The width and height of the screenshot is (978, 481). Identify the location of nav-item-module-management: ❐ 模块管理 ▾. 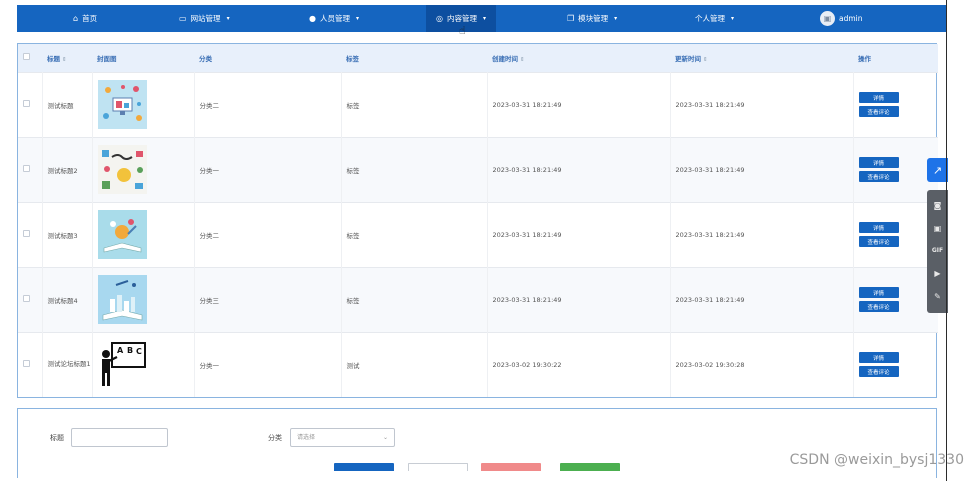
(592, 18).